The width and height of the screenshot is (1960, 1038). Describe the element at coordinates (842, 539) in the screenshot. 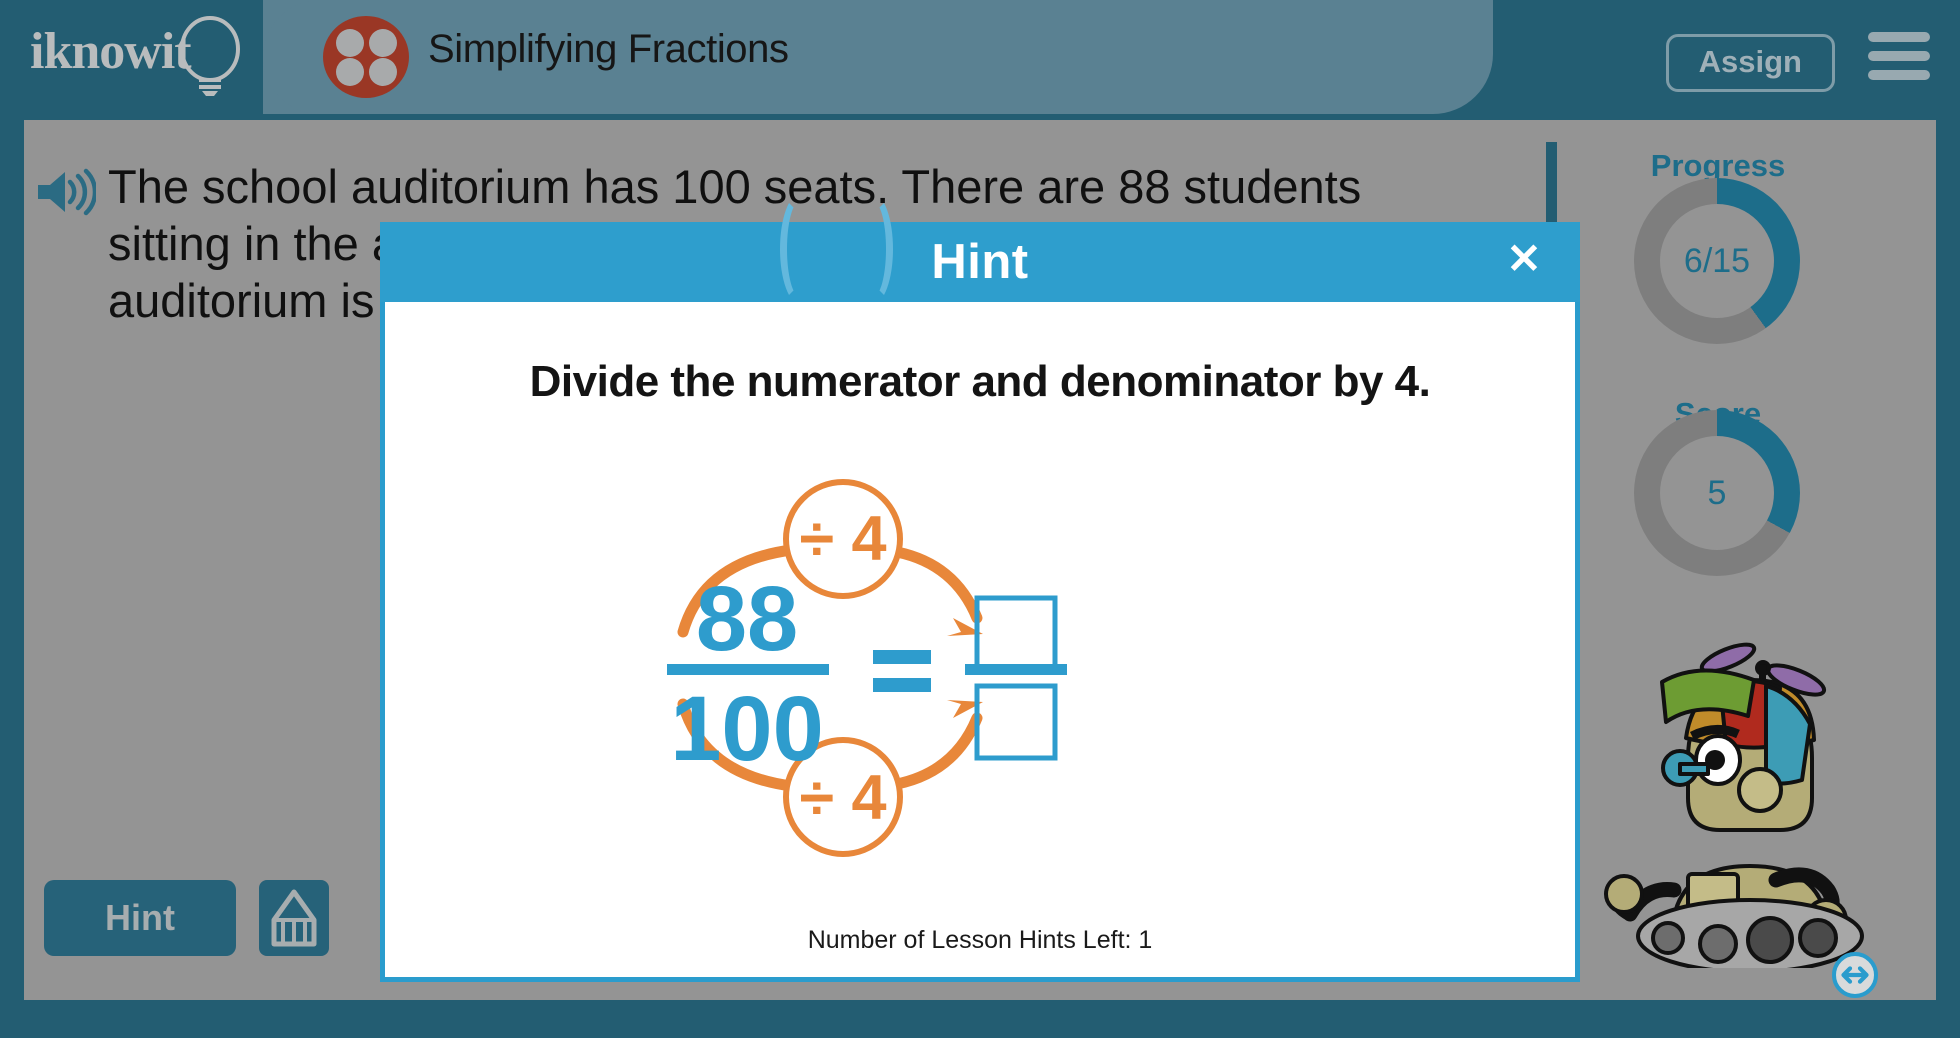

I see `top-operation-label: ÷ 4` at that location.